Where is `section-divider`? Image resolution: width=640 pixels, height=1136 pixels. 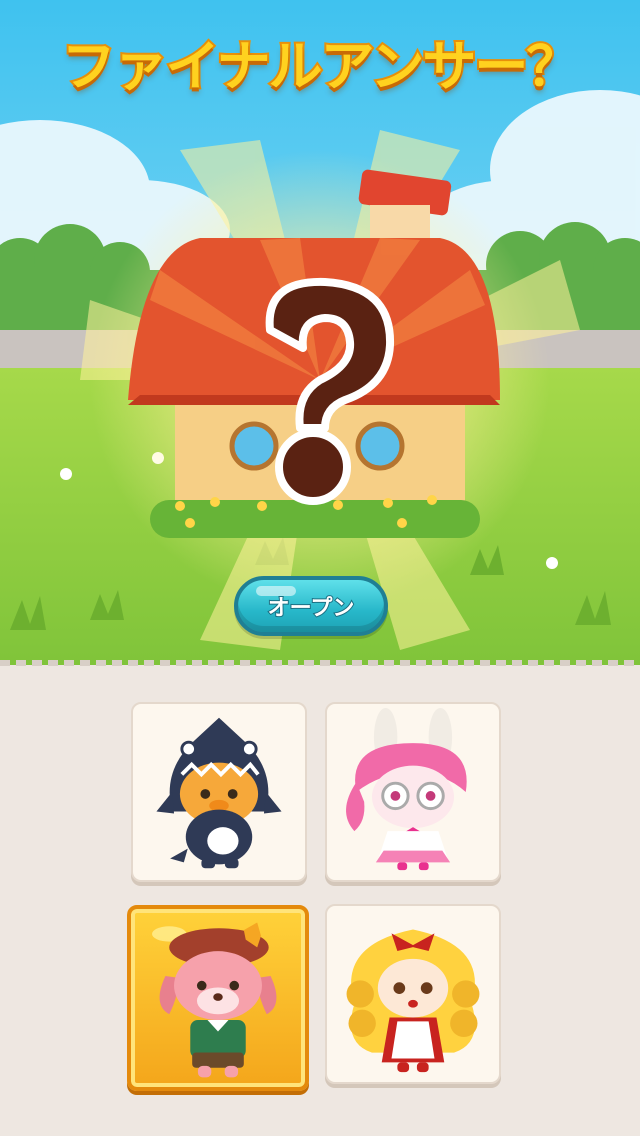 section-divider is located at coordinates (320, 663).